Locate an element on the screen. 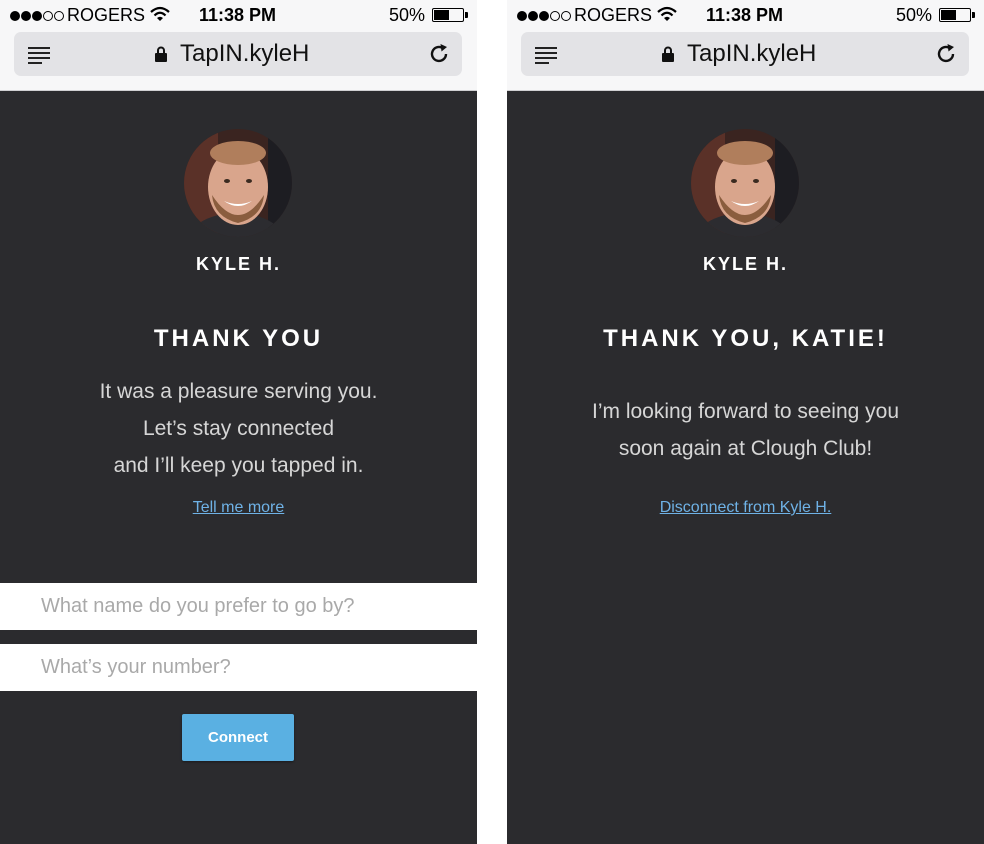 This screenshot has width=984, height=844. message-line: and I’ll keep you tapped in. is located at coordinates (238, 465).